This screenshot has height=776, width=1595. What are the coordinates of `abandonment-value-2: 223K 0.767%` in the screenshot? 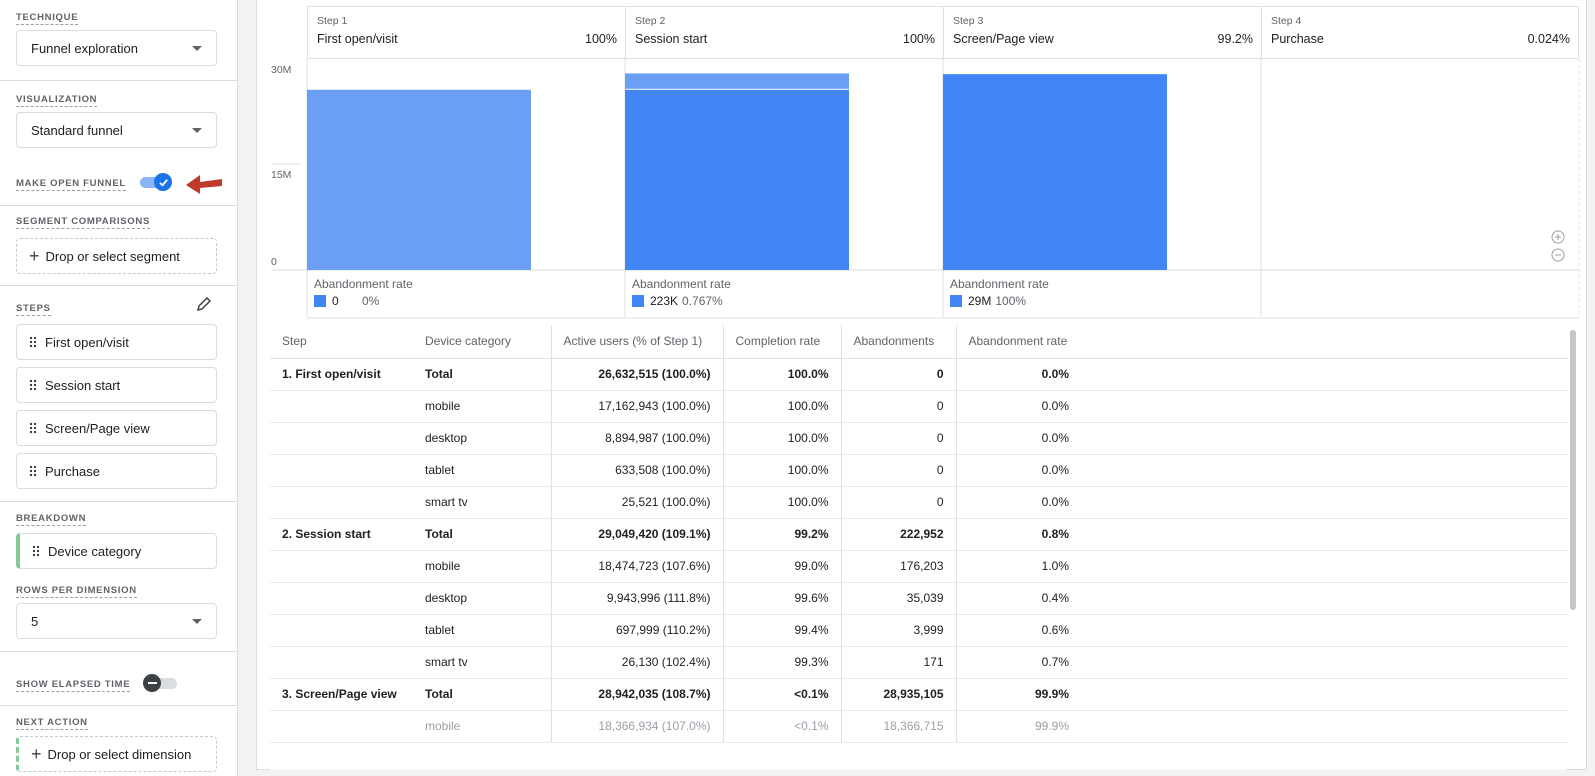 It's located at (677, 301).